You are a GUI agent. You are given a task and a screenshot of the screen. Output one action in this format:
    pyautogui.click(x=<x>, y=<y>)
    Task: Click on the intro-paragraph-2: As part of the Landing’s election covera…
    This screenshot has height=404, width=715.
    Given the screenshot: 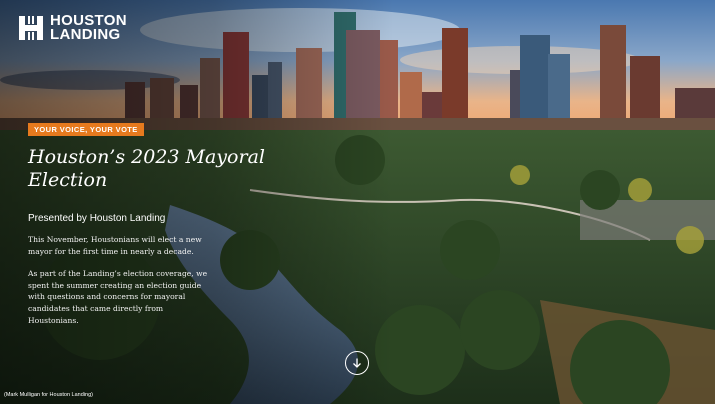 What is the action you would take?
    pyautogui.click(x=118, y=297)
    